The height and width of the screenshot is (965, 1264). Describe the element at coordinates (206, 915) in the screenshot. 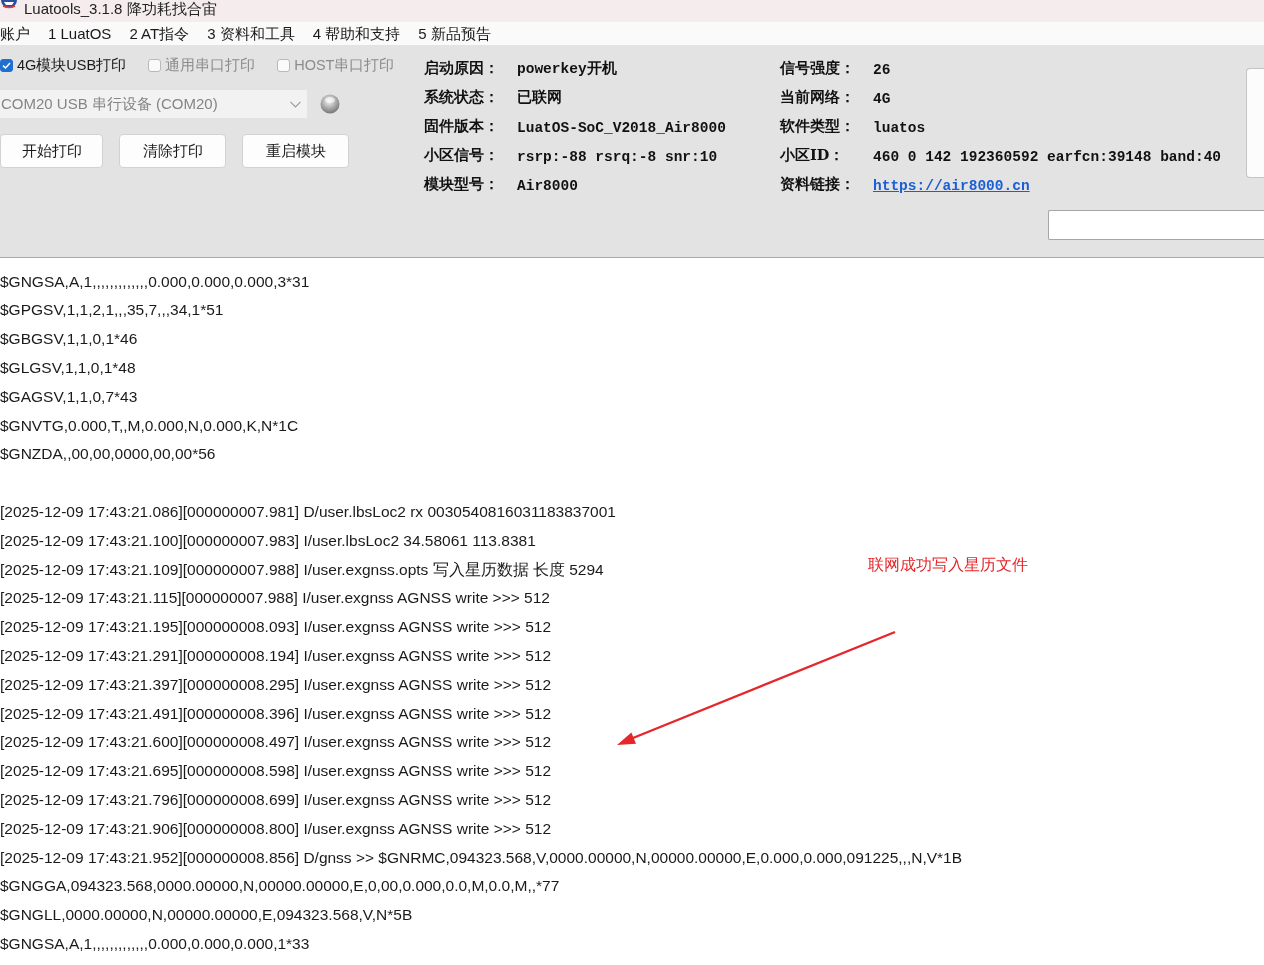

I see `log-line: $GNGLL,0000.00000,N,00000.00000,E,094323.568,V,N*5B` at that location.